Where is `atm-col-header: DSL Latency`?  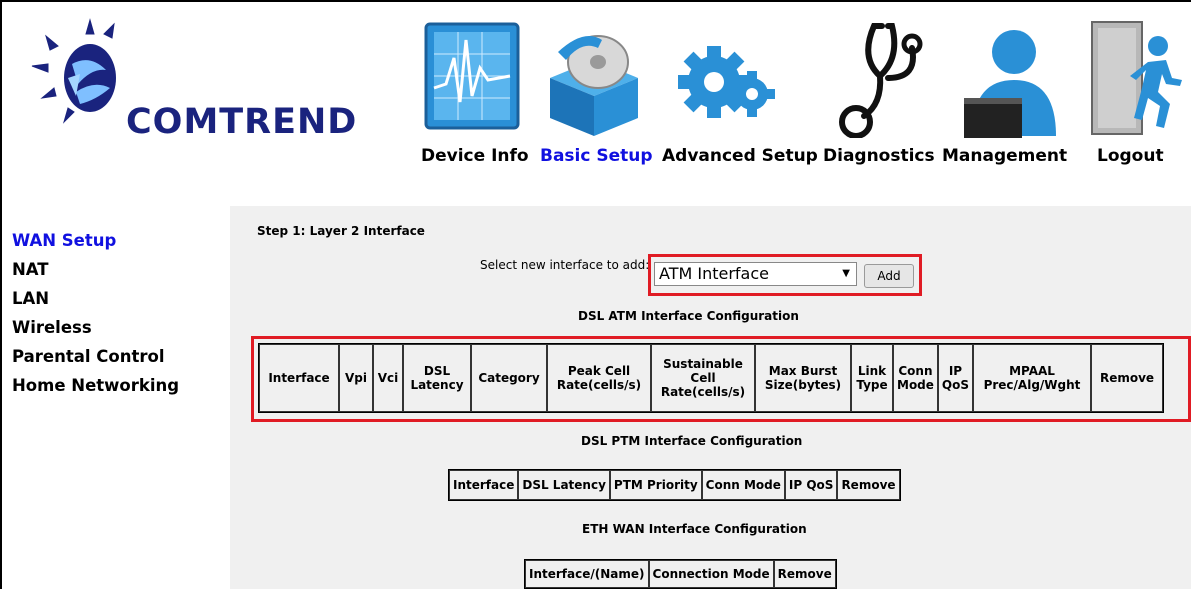
atm-col-header: DSL Latency is located at coordinates (437, 378).